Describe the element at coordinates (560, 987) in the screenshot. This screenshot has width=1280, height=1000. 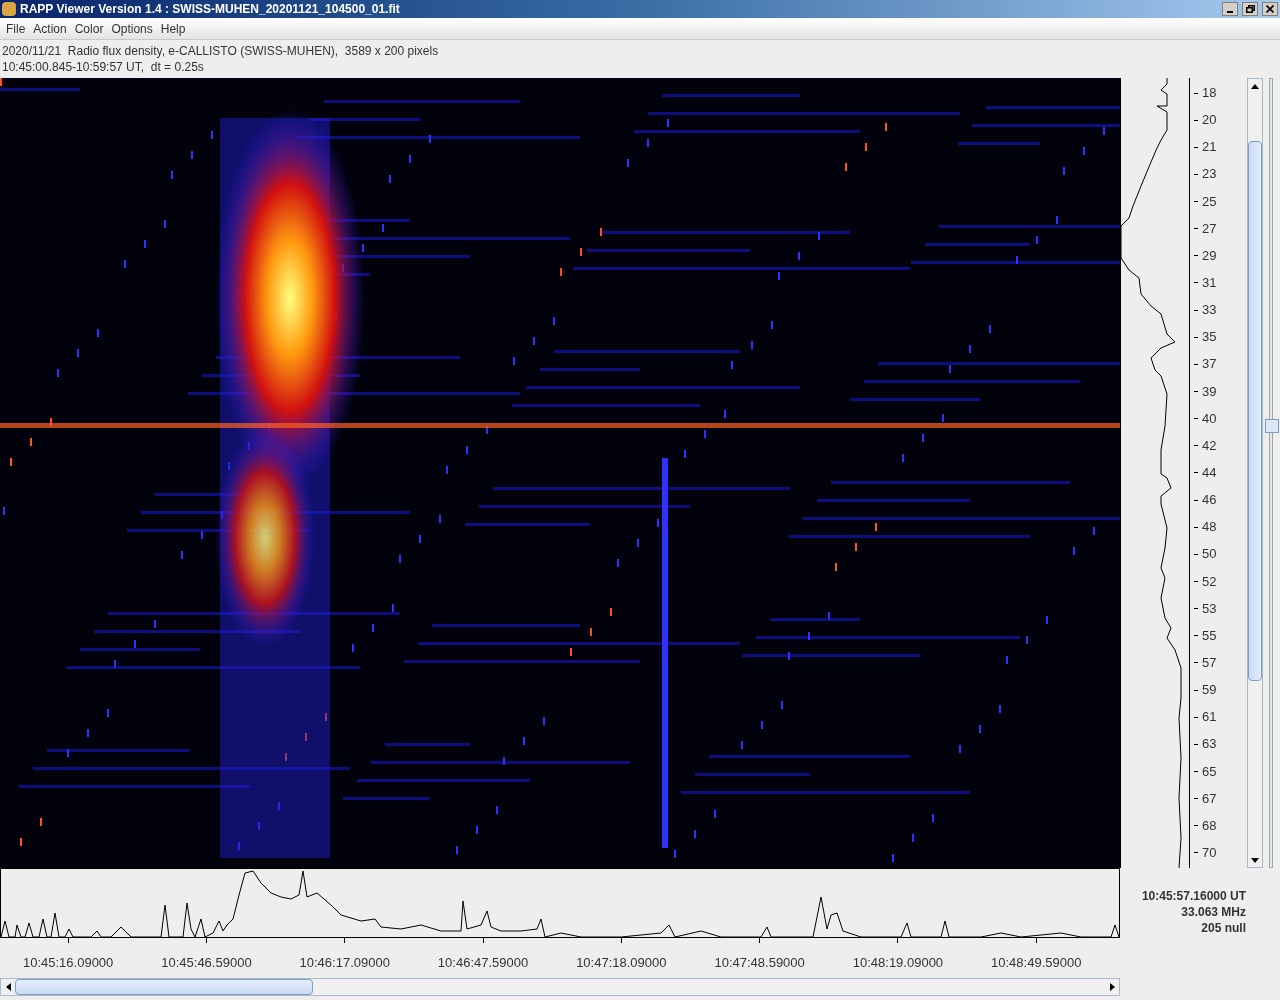
I see `horizontal-scrollbar` at that location.